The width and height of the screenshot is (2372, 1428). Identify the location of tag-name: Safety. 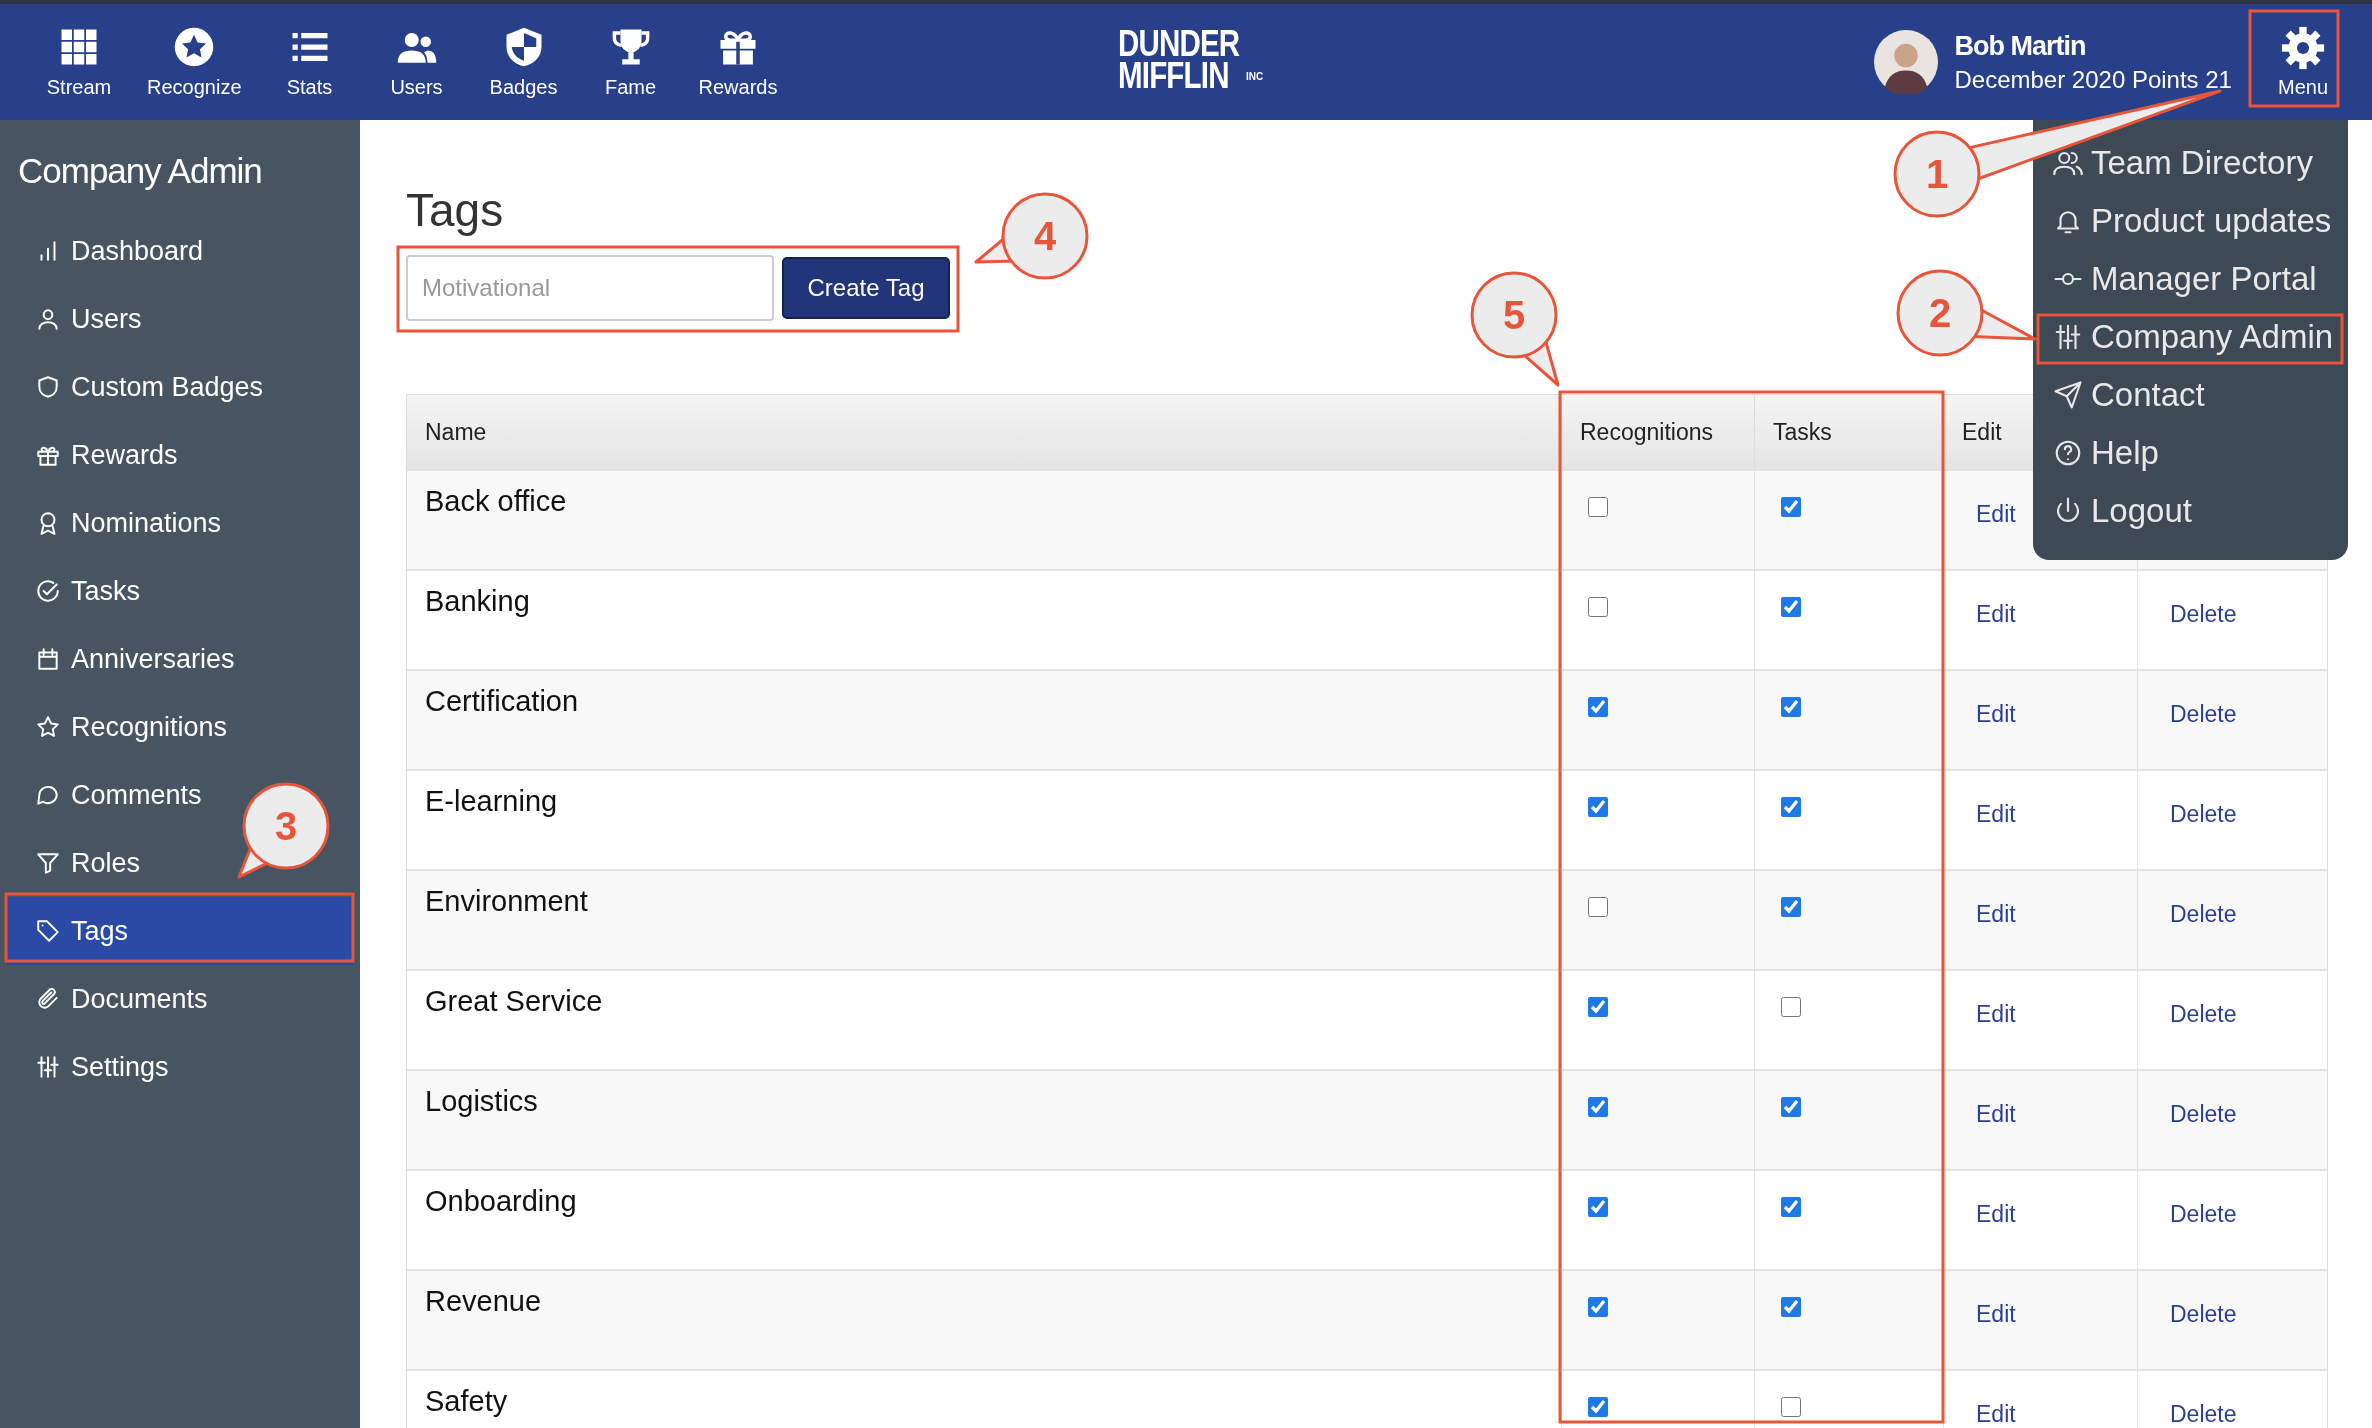
(466, 1401).